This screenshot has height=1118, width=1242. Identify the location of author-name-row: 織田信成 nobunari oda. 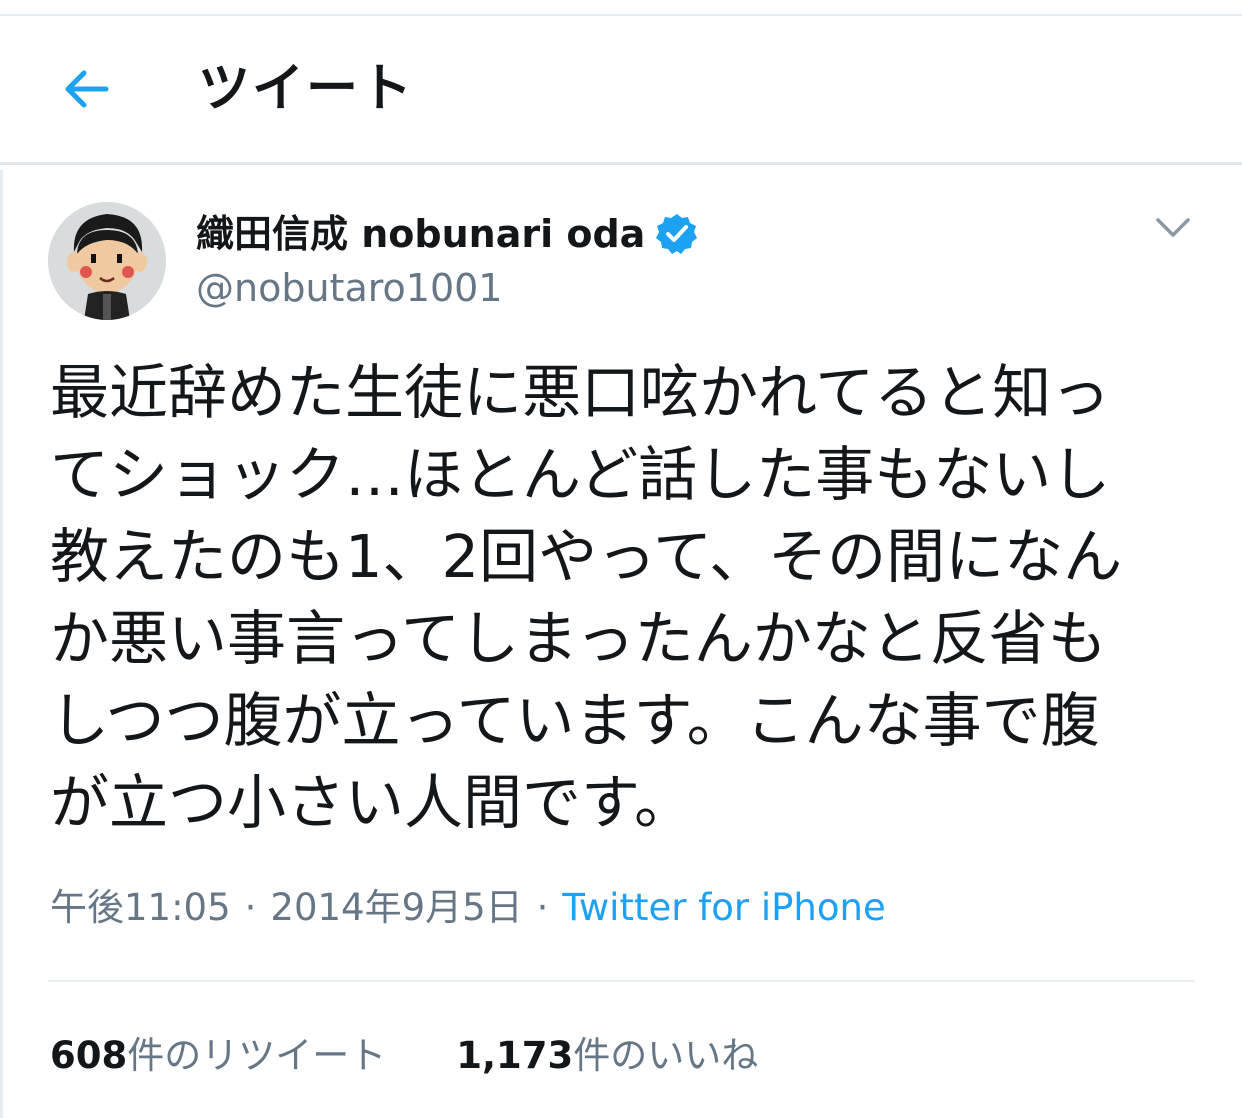
(447, 234).